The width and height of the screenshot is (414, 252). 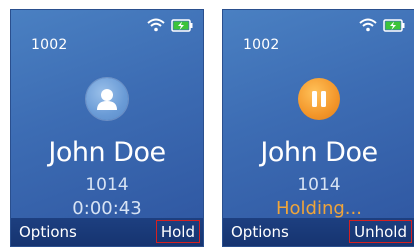 I want to click on contact-icon, so click(x=107, y=99).